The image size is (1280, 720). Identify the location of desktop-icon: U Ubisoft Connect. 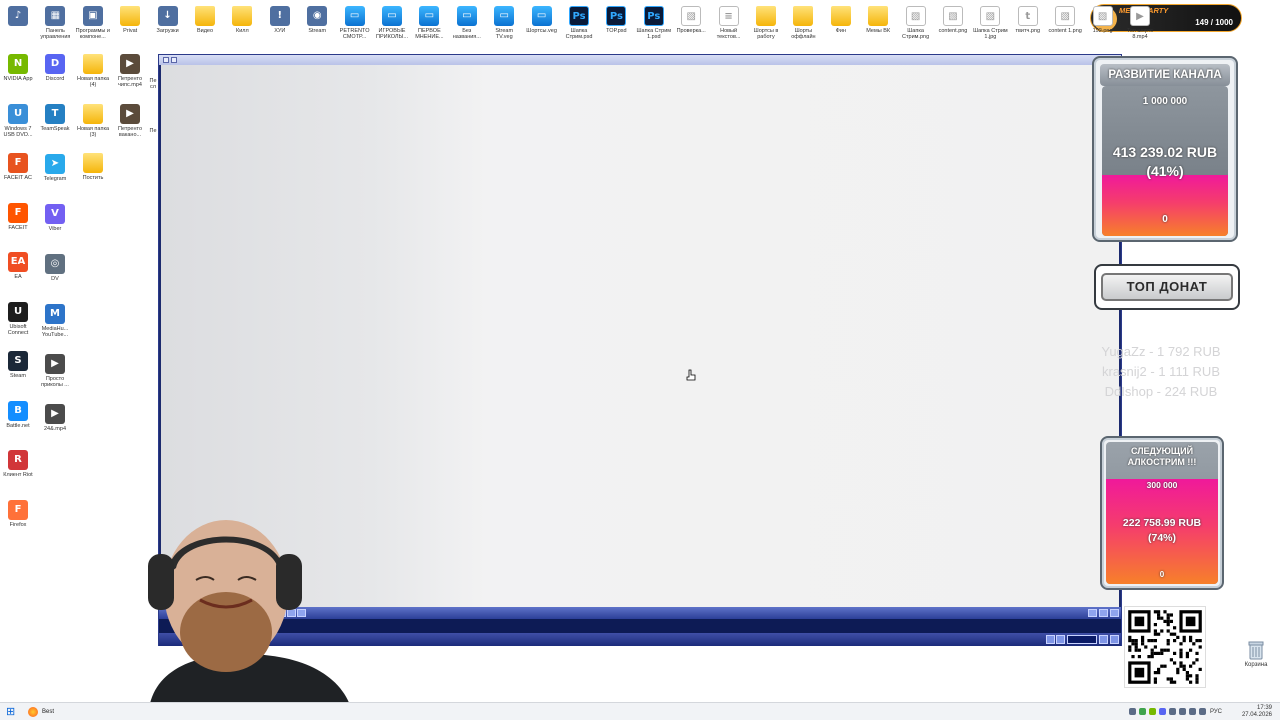
(18, 318).